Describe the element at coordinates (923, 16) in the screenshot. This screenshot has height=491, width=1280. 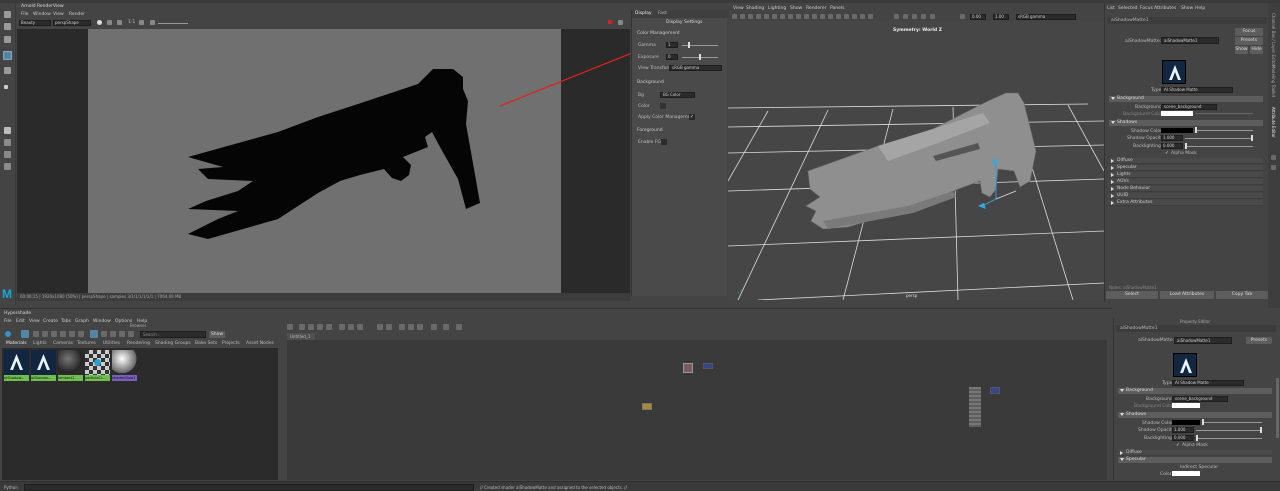
I see `vp-bounding-icon` at that location.